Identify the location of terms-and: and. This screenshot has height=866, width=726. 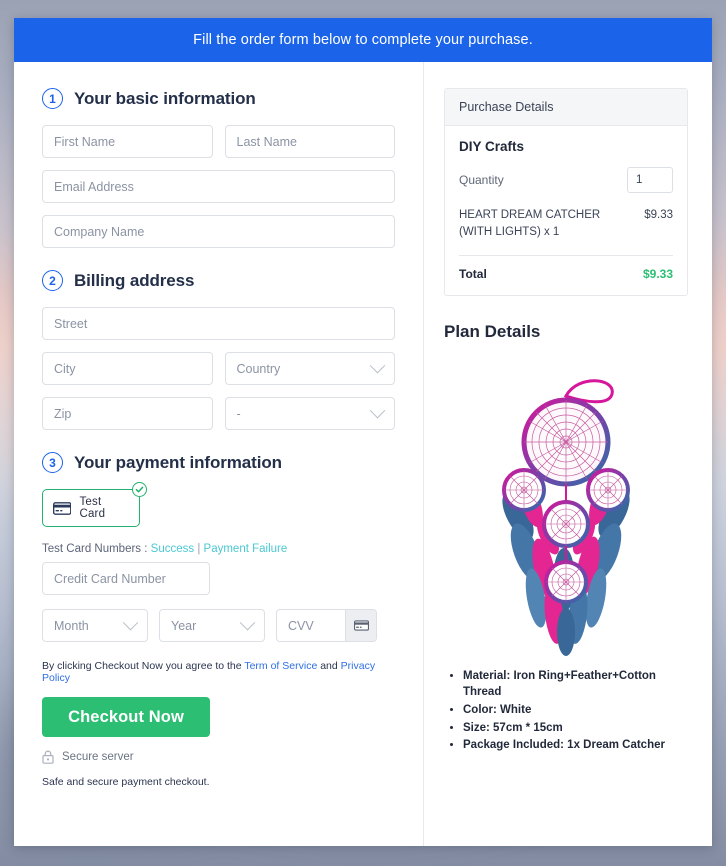
(329, 666).